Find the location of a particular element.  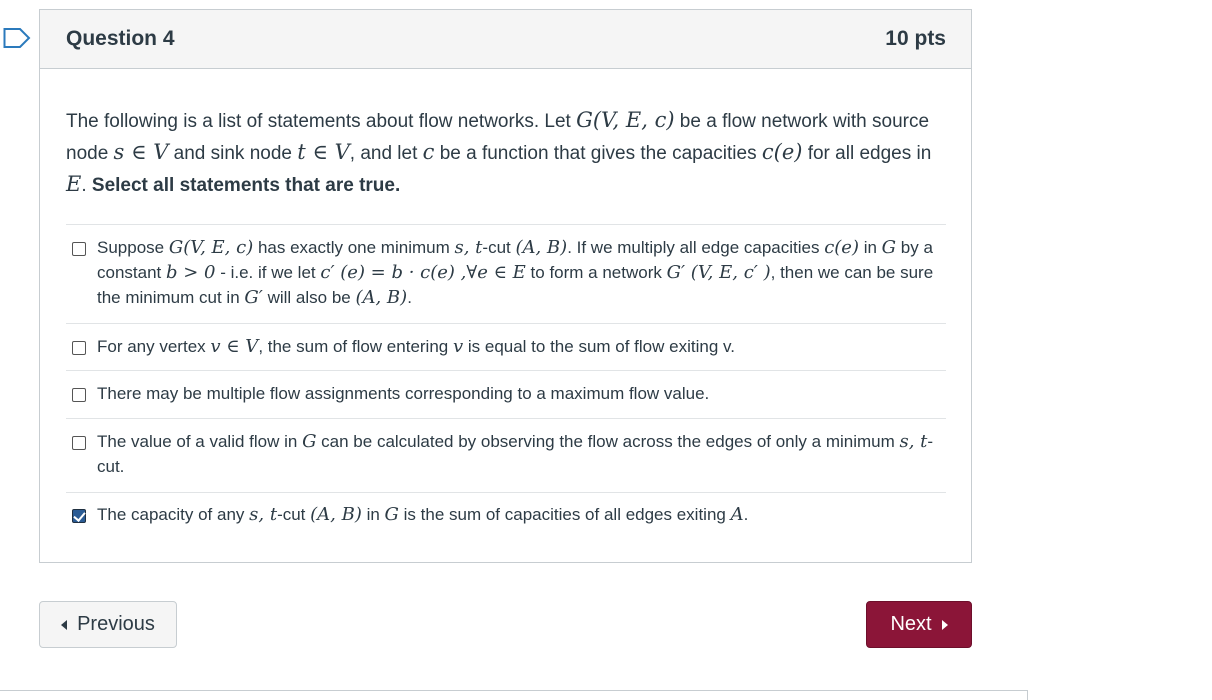

caret-left-icon is located at coordinates (64, 624).